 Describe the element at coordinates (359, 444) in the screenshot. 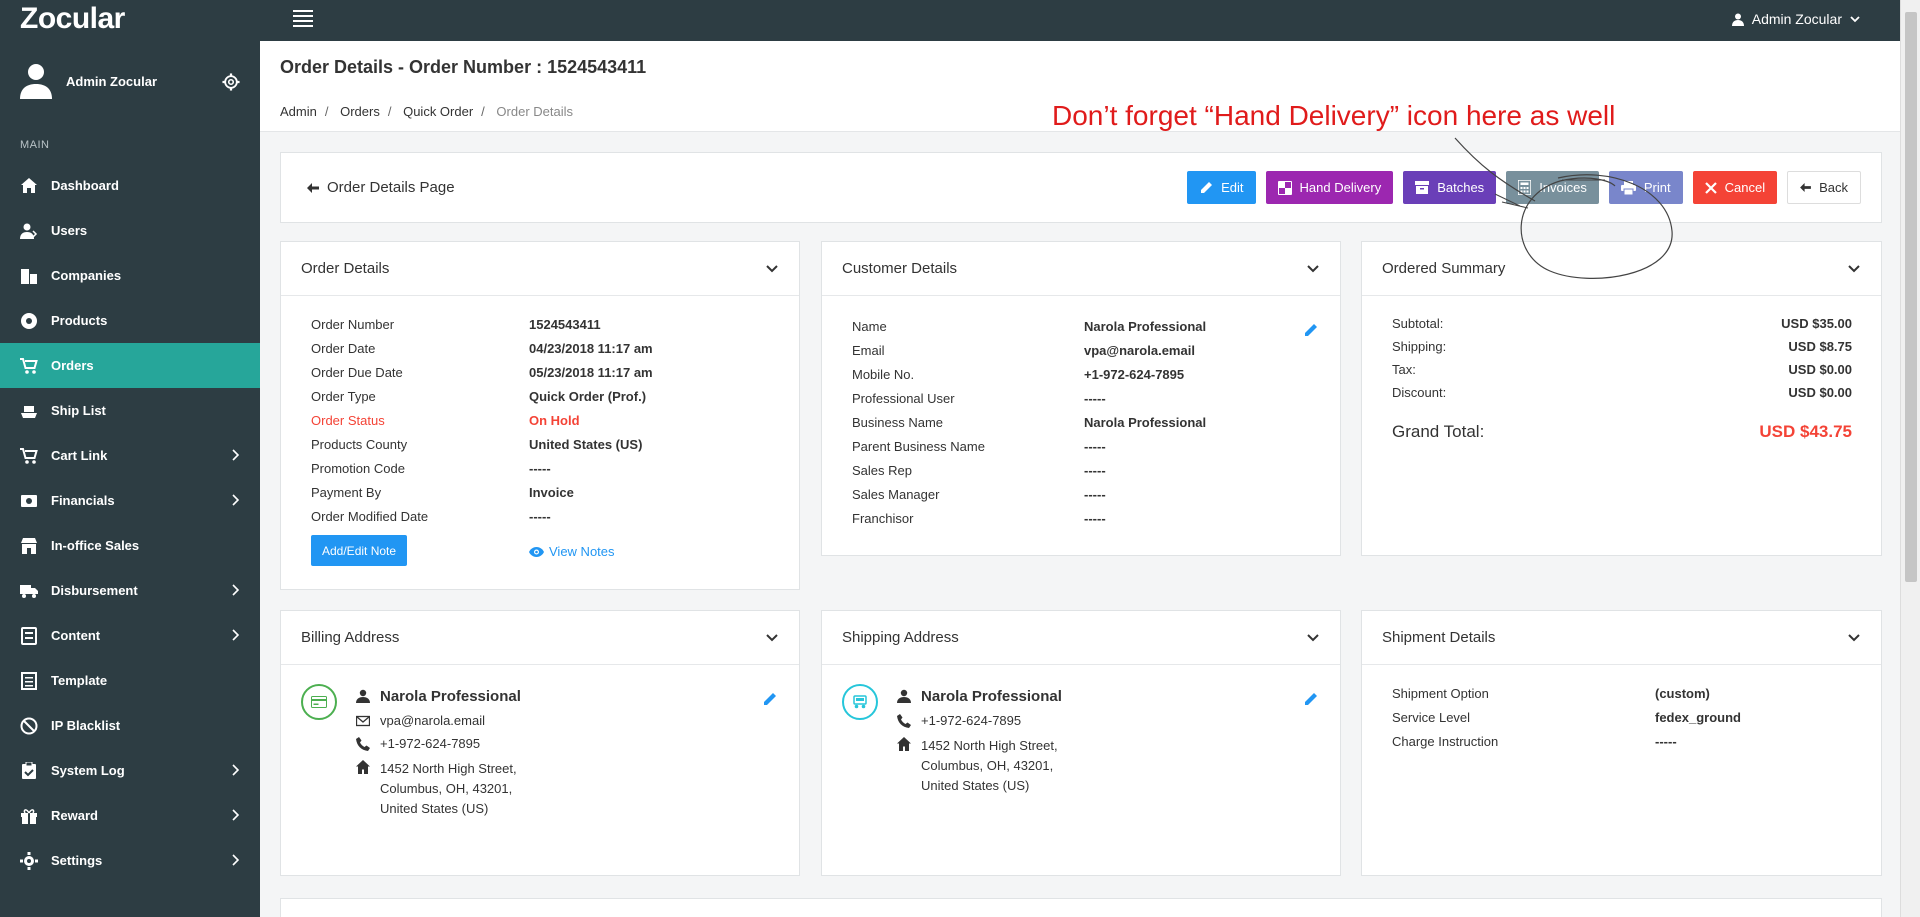

I see `order-detail-key: Products County` at that location.